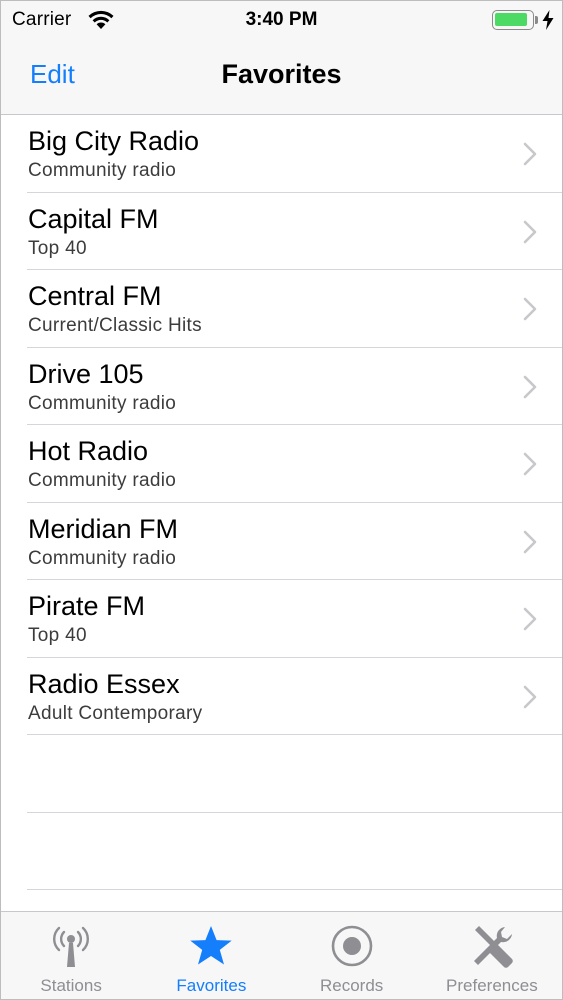 The width and height of the screenshot is (563, 1000). Describe the element at coordinates (88, 451) in the screenshot. I see `station-name: Hot Radio` at that location.